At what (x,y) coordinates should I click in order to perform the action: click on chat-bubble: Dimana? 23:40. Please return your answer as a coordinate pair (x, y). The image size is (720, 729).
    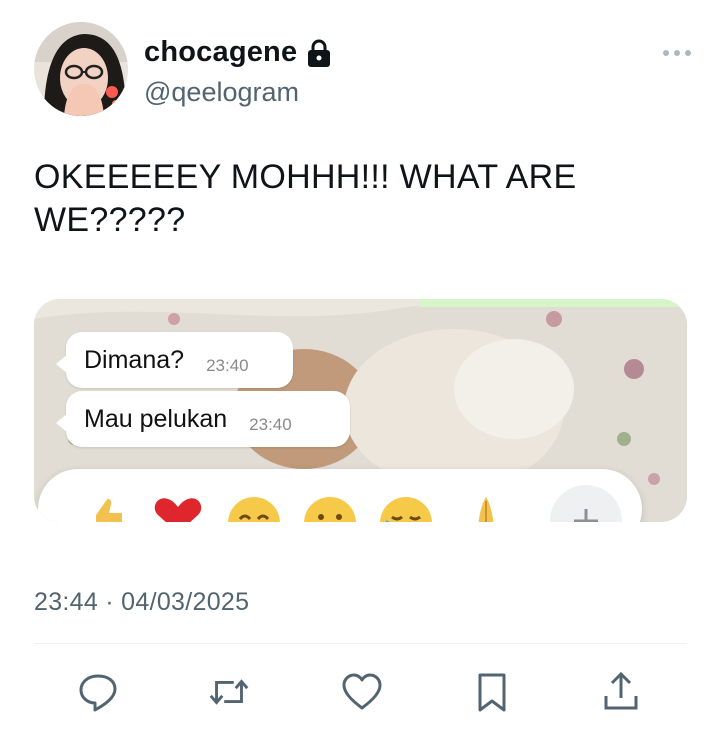
    Looking at the image, I should click on (174, 360).